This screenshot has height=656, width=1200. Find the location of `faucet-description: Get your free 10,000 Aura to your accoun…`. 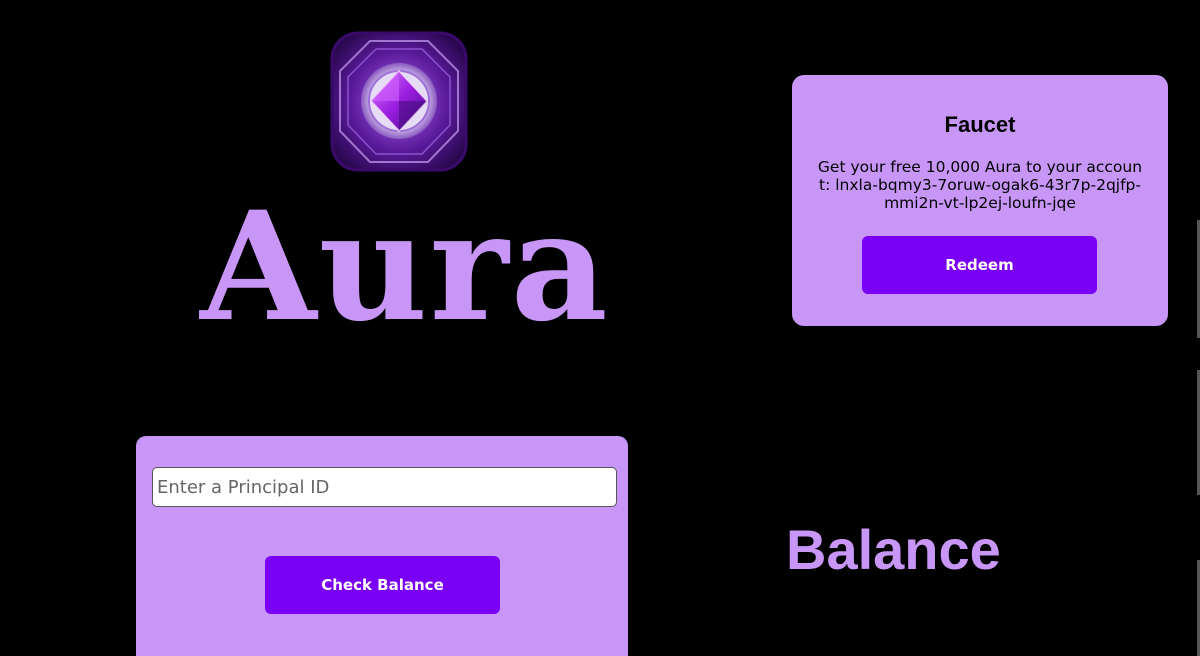

faucet-description: Get your free 10,000 Aura to your accoun… is located at coordinates (980, 185).